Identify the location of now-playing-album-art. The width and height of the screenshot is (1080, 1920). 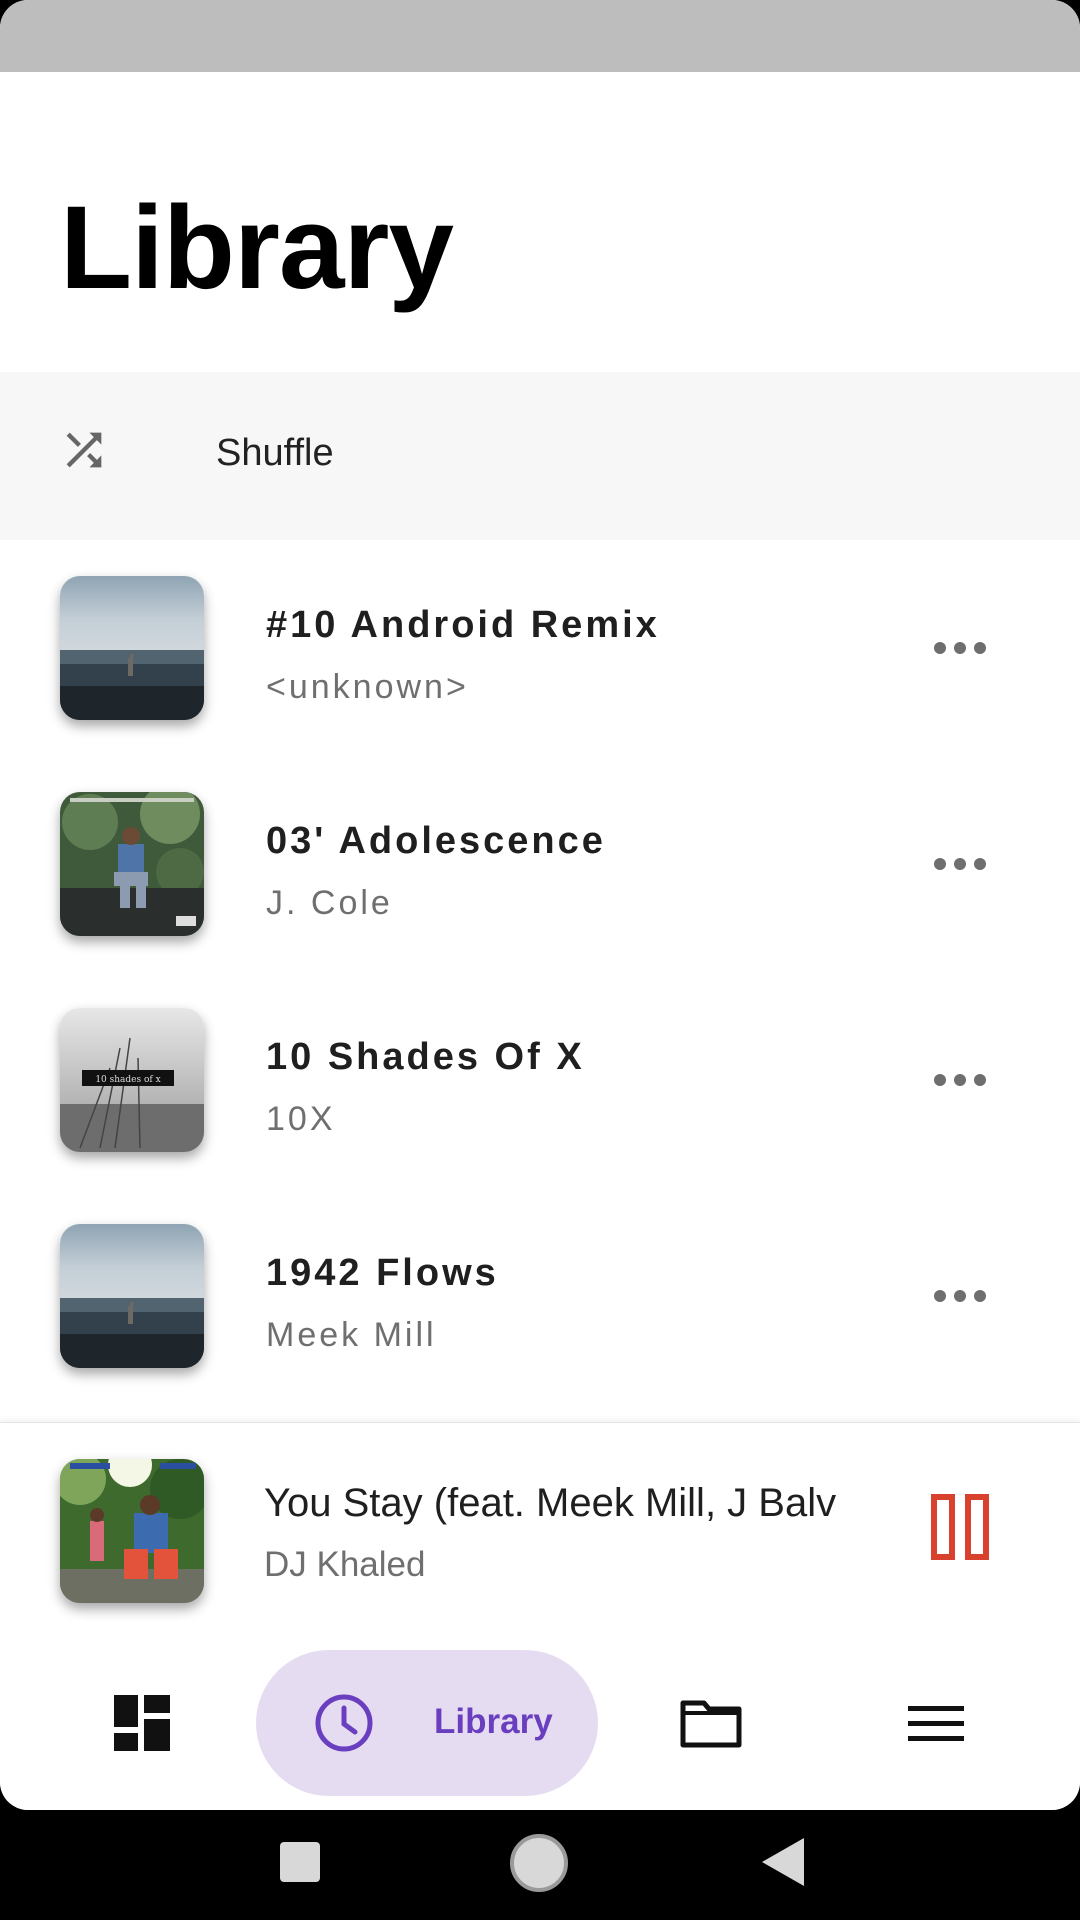
(132, 1531).